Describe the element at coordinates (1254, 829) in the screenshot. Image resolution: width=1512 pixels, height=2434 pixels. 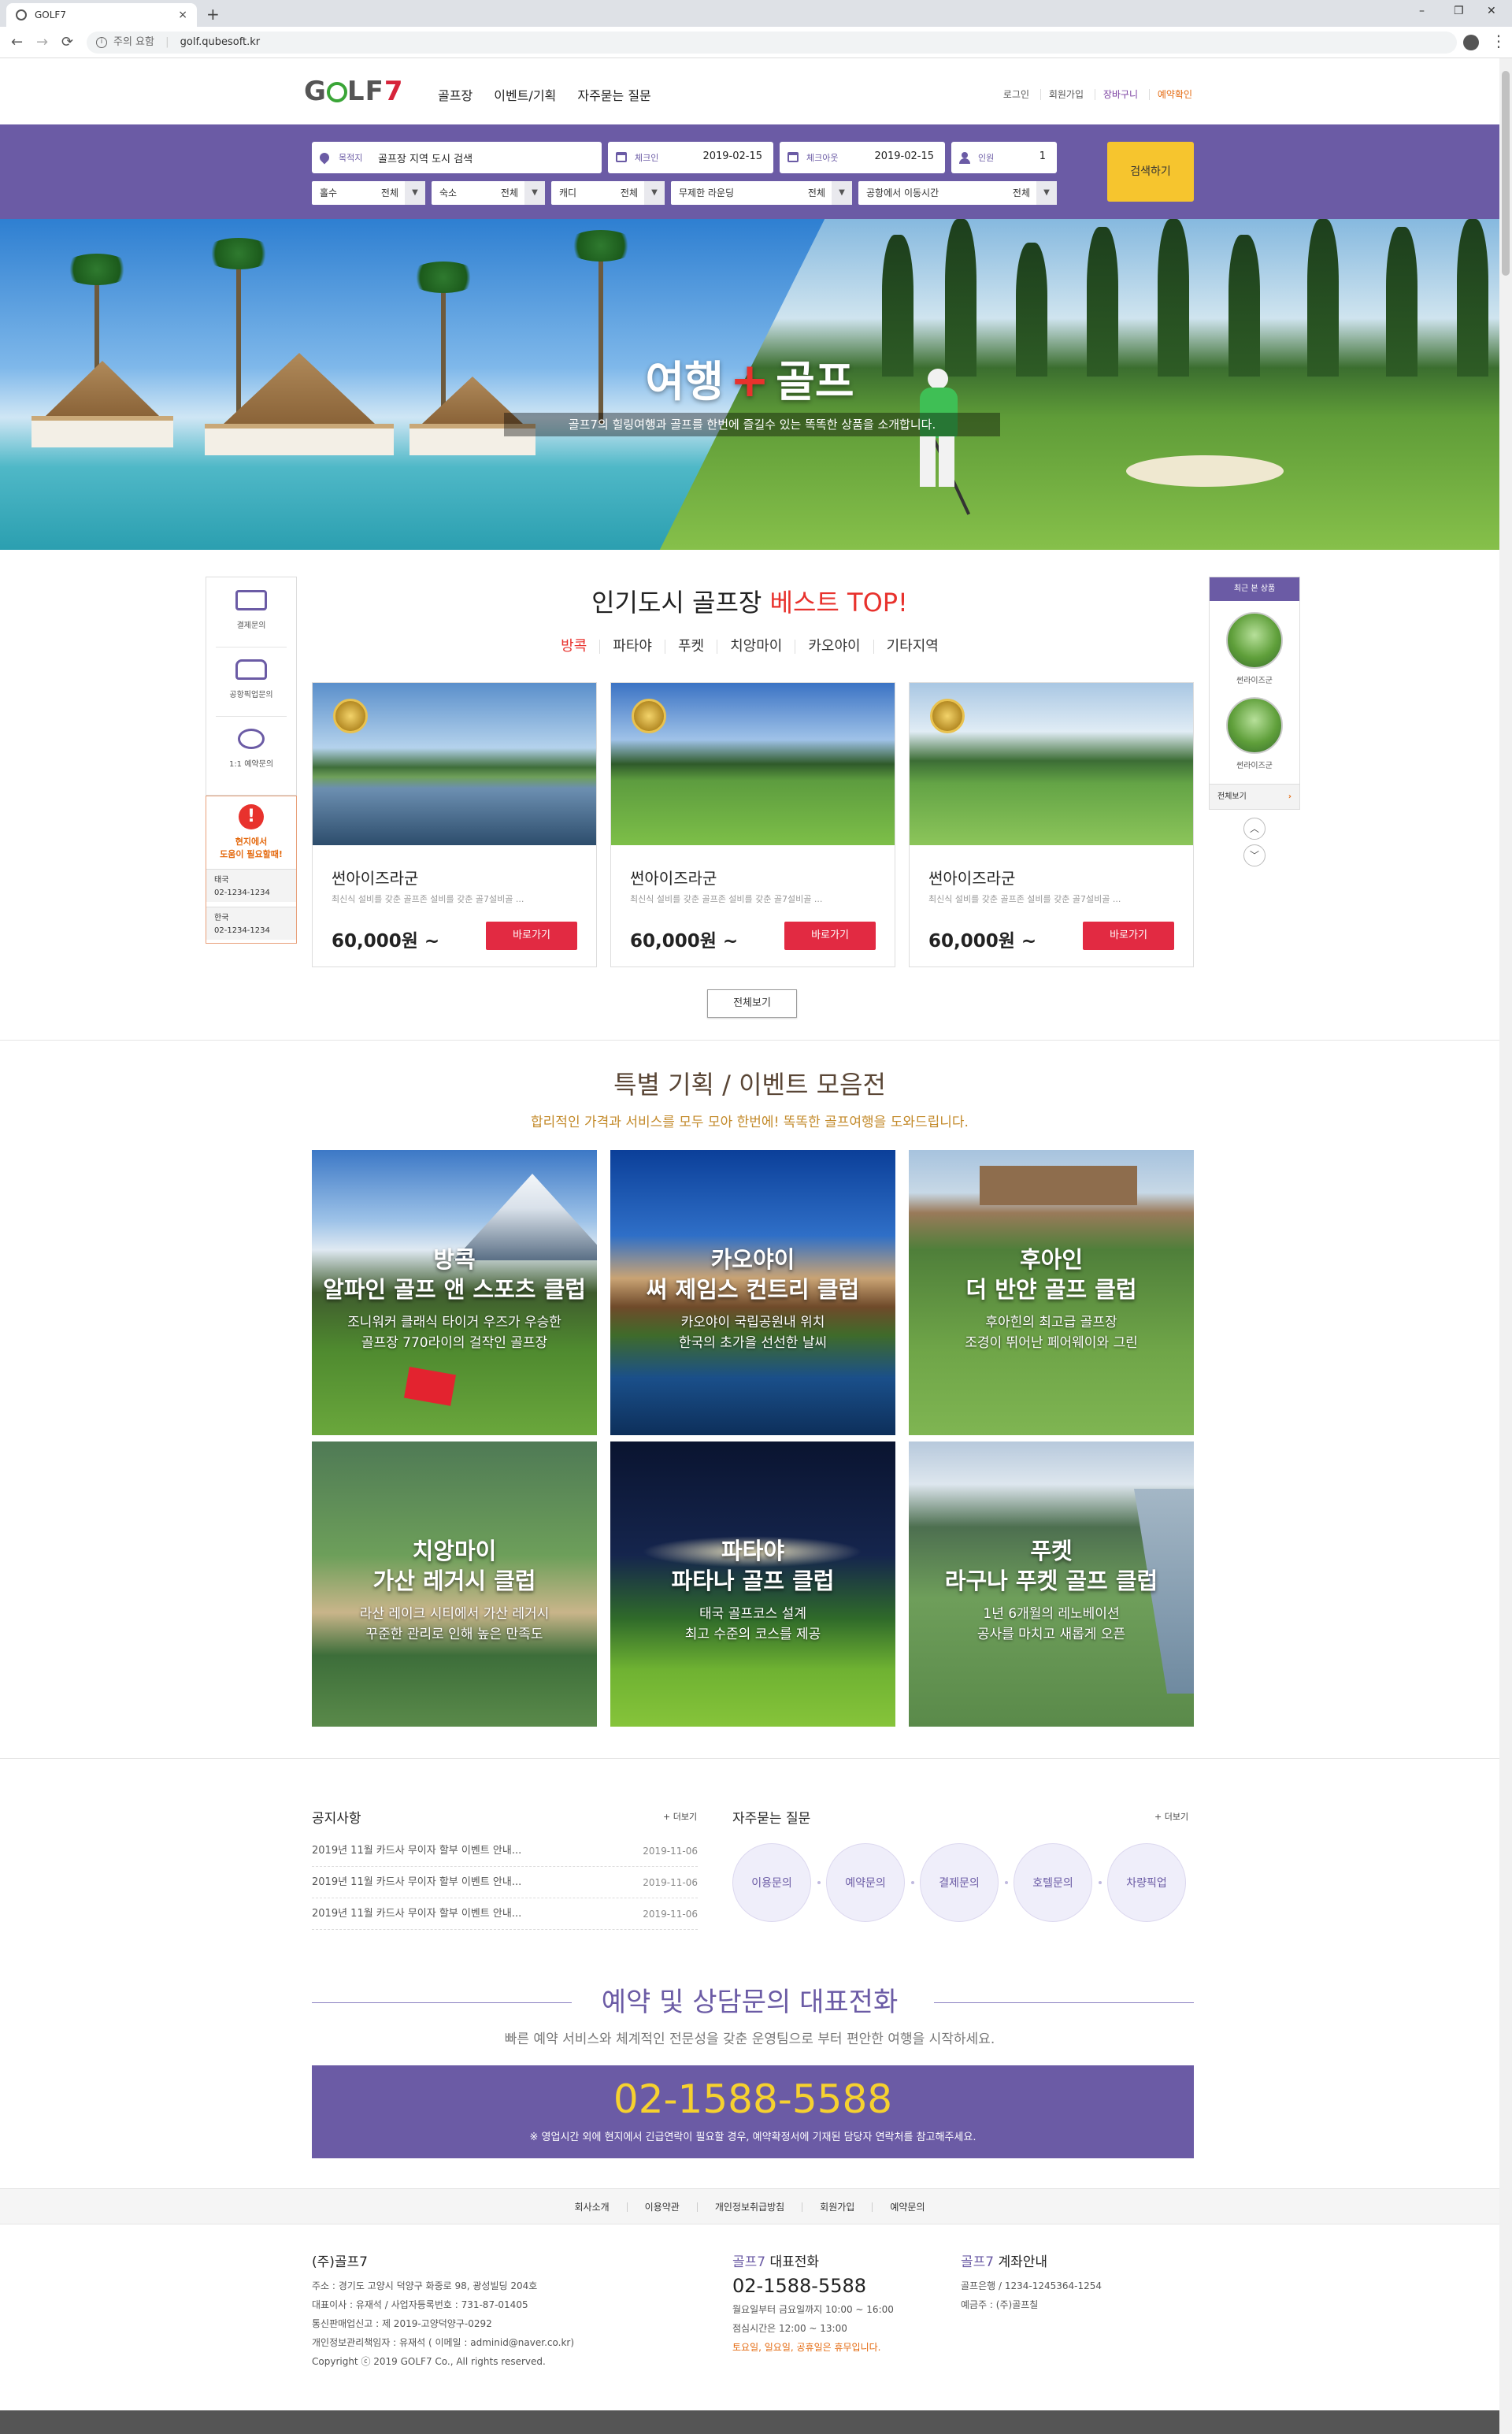
I see `scroll-up-button: ︿` at that location.